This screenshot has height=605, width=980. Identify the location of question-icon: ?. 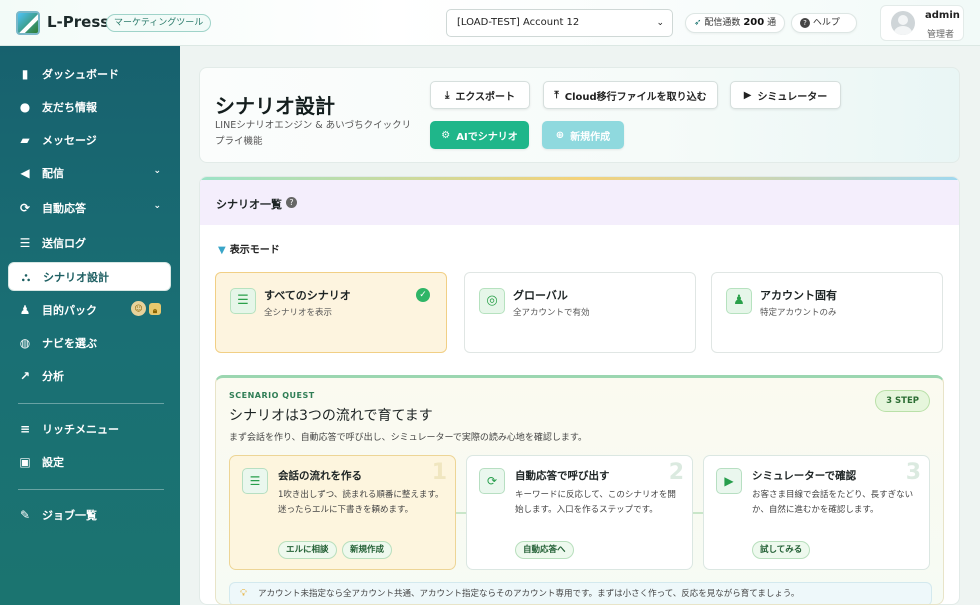
(291, 202).